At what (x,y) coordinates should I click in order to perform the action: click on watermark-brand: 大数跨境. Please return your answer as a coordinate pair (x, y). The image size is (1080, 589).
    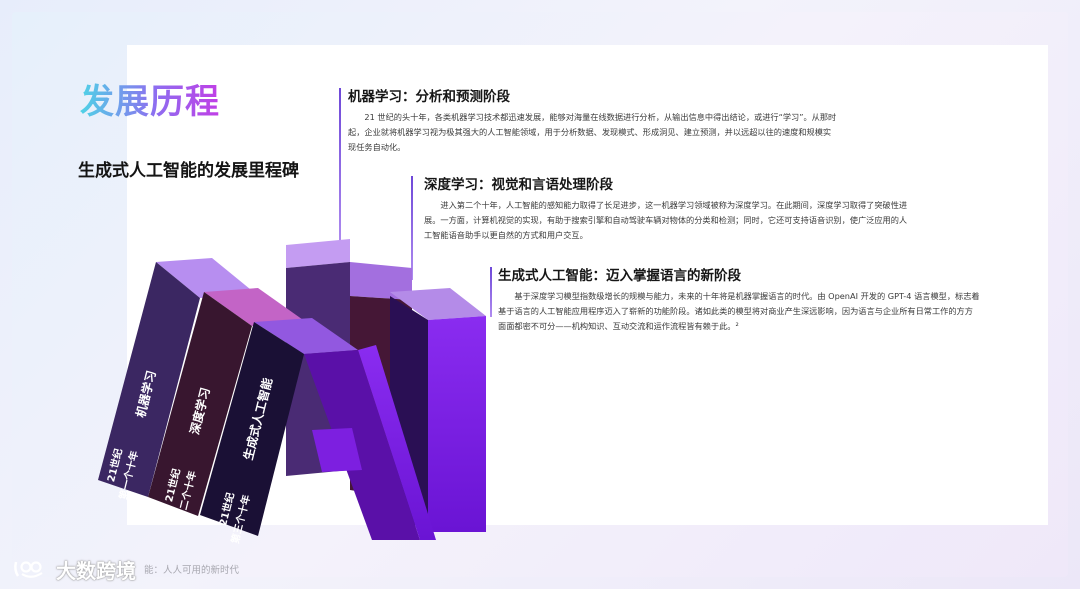
    Looking at the image, I should click on (96, 570).